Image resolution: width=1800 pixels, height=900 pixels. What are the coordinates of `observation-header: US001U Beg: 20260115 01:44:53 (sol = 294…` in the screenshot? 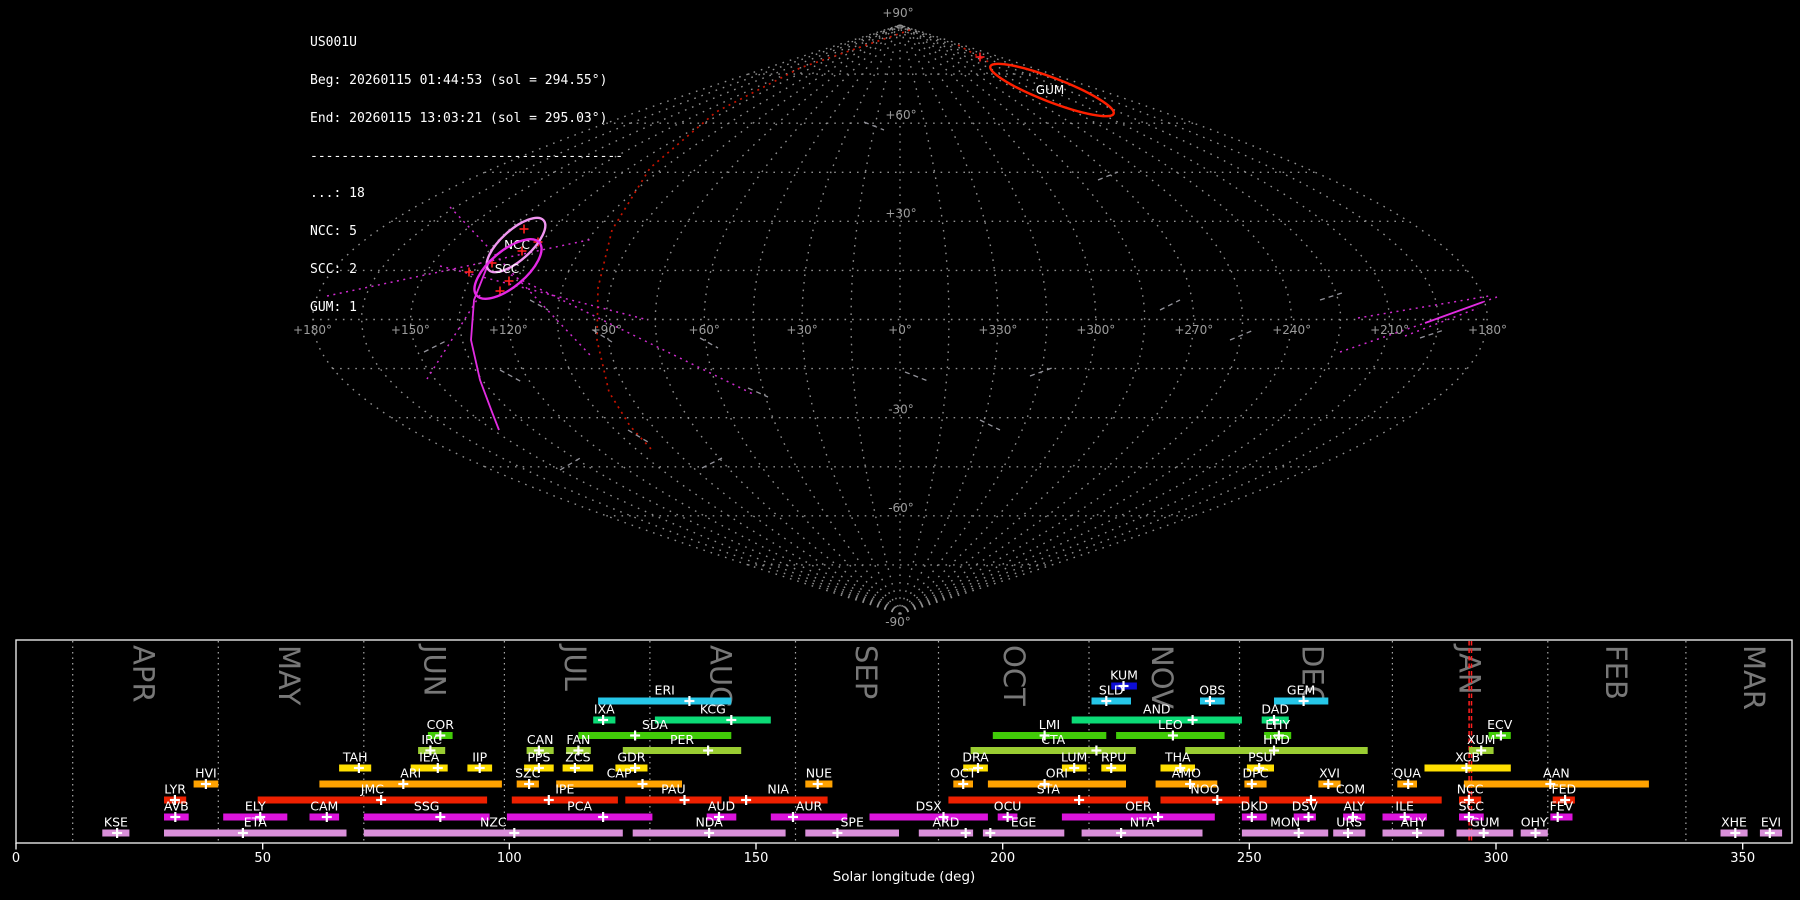 It's located at (466, 169).